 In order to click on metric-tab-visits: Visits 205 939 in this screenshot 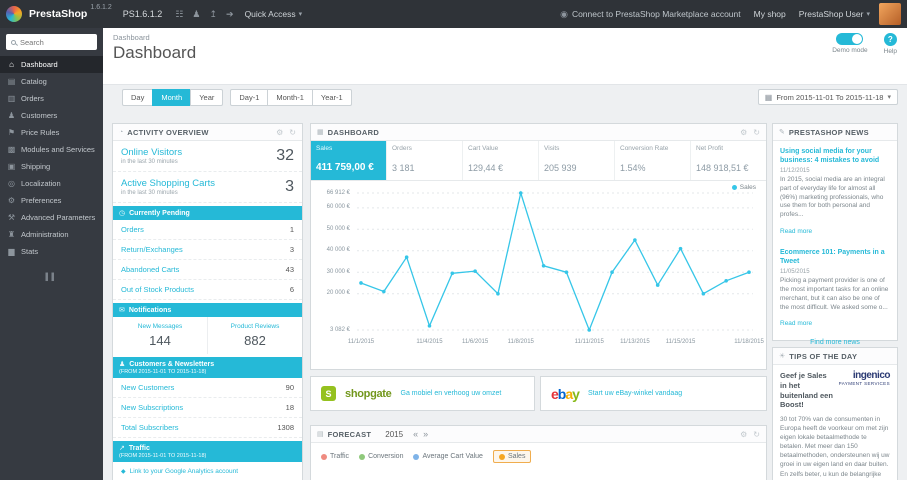, I will do `click(577, 160)`.